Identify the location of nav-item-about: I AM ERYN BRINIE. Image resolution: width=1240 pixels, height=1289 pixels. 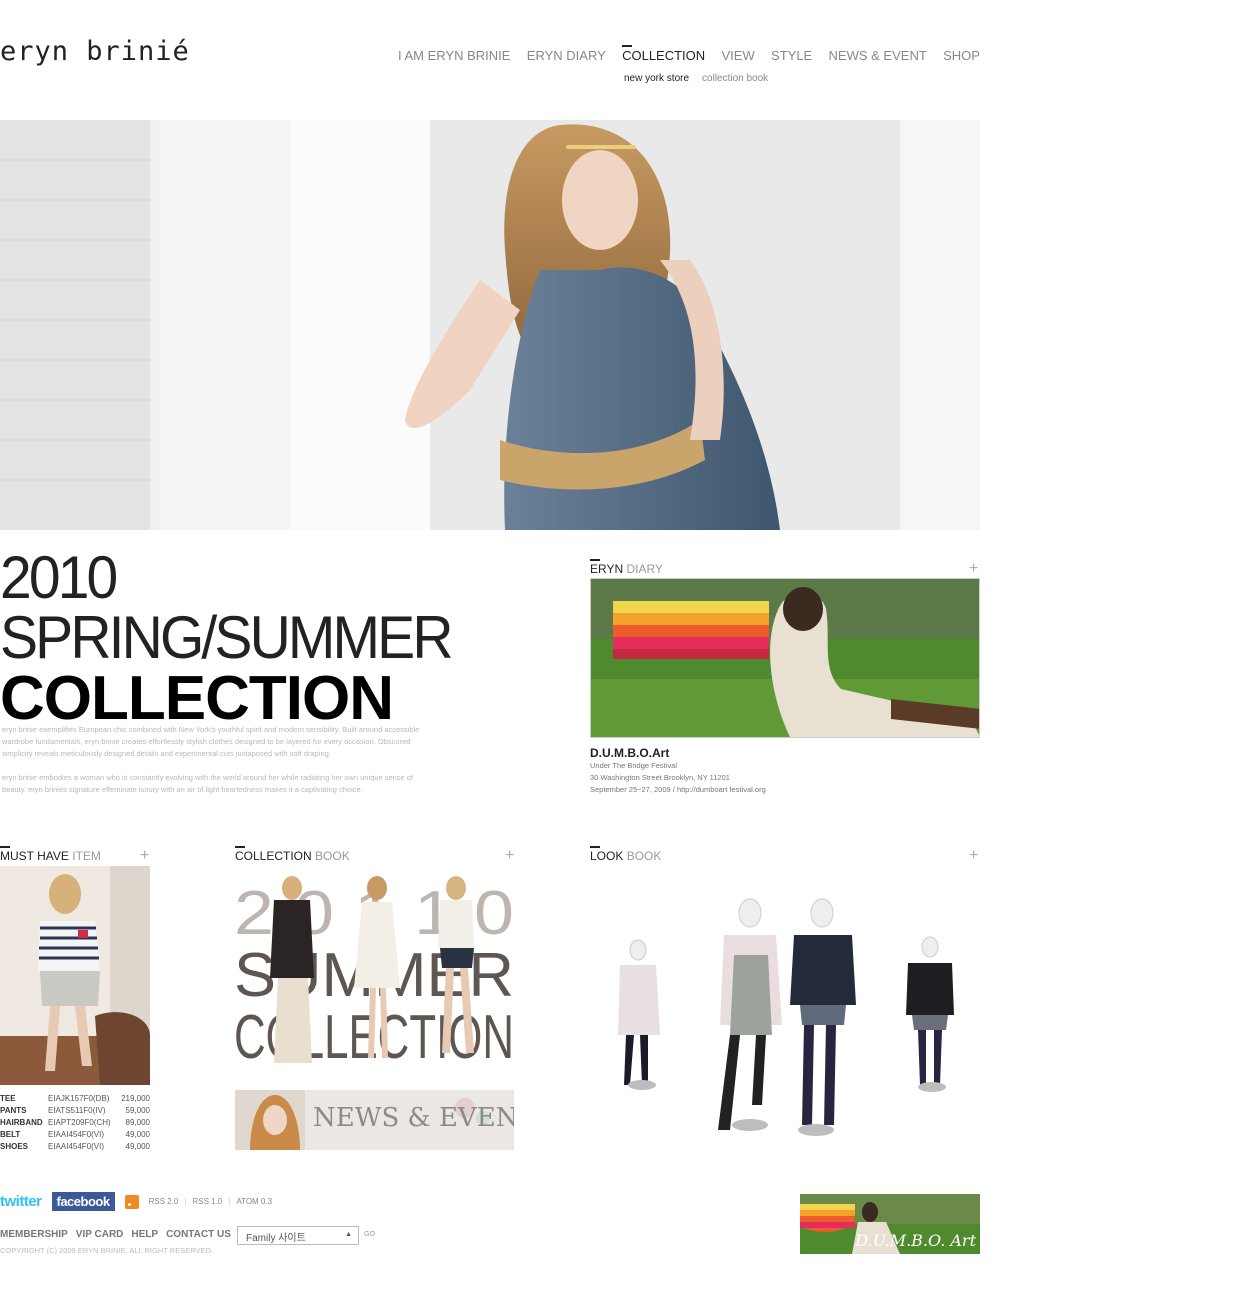
(454, 55).